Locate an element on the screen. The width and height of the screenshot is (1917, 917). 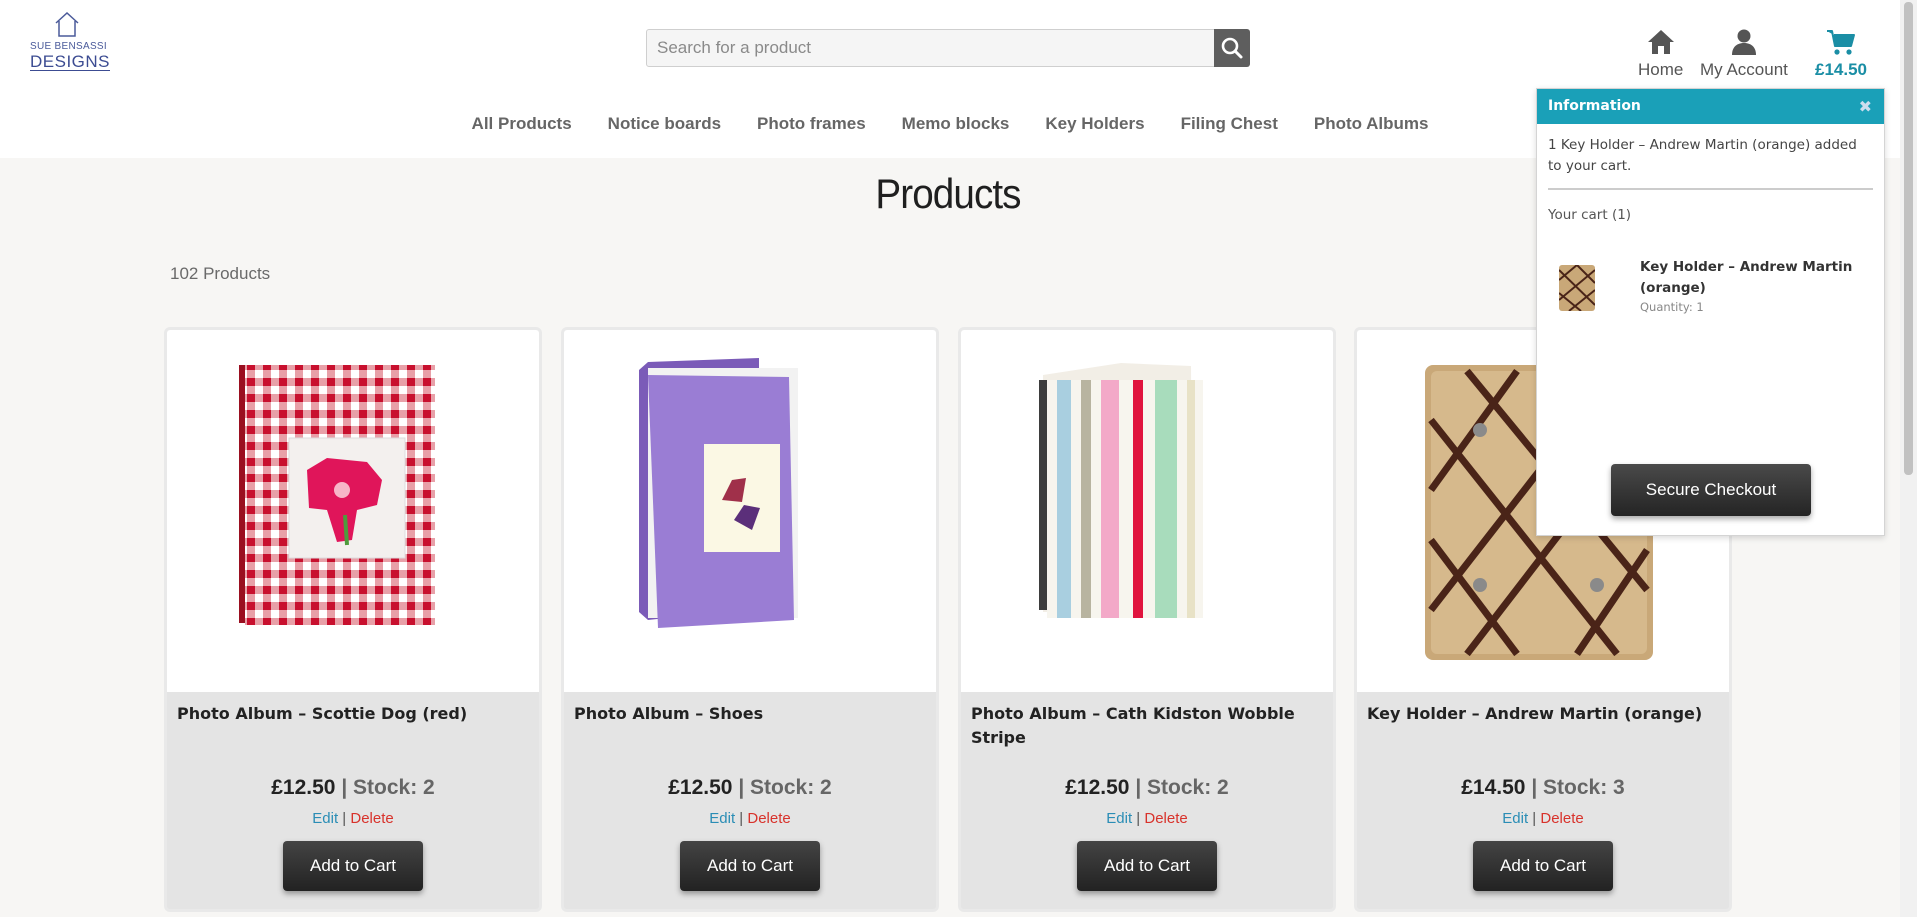
price-stock: £14.50 | Stock: 3 is located at coordinates (1543, 788).